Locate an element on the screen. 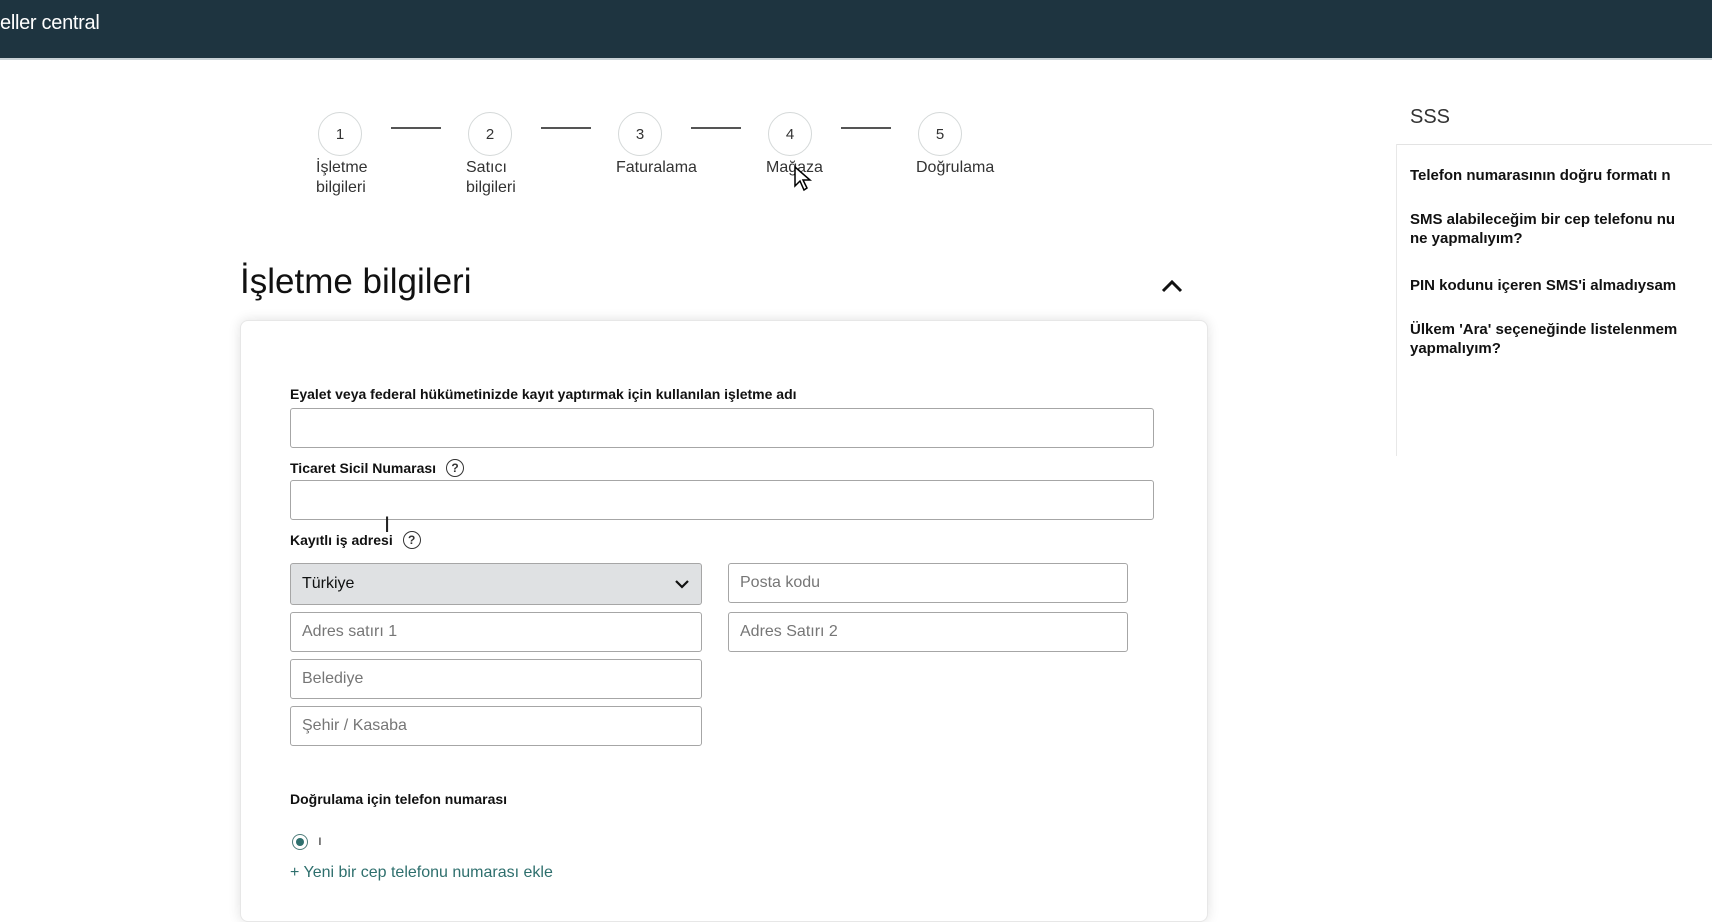  step-number: 4 is located at coordinates (790, 134).